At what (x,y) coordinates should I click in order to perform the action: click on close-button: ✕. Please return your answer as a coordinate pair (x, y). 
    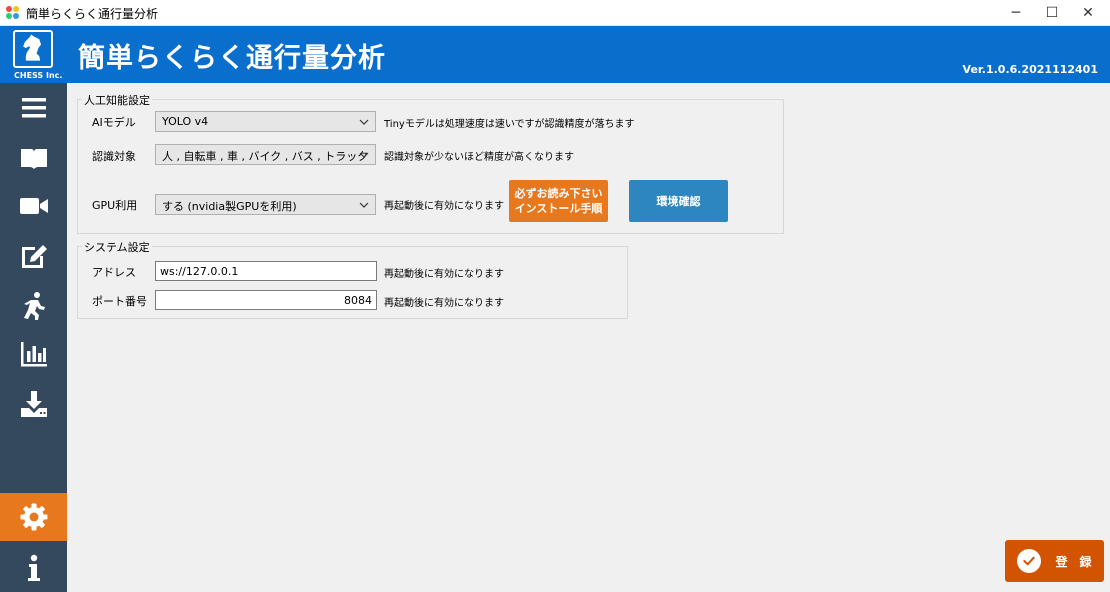
    Looking at the image, I should click on (1088, 13).